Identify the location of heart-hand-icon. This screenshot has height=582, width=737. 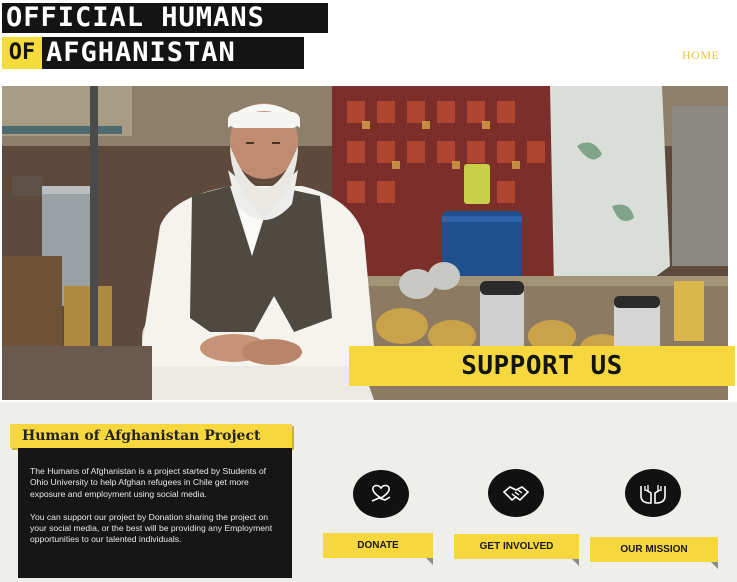
(381, 494).